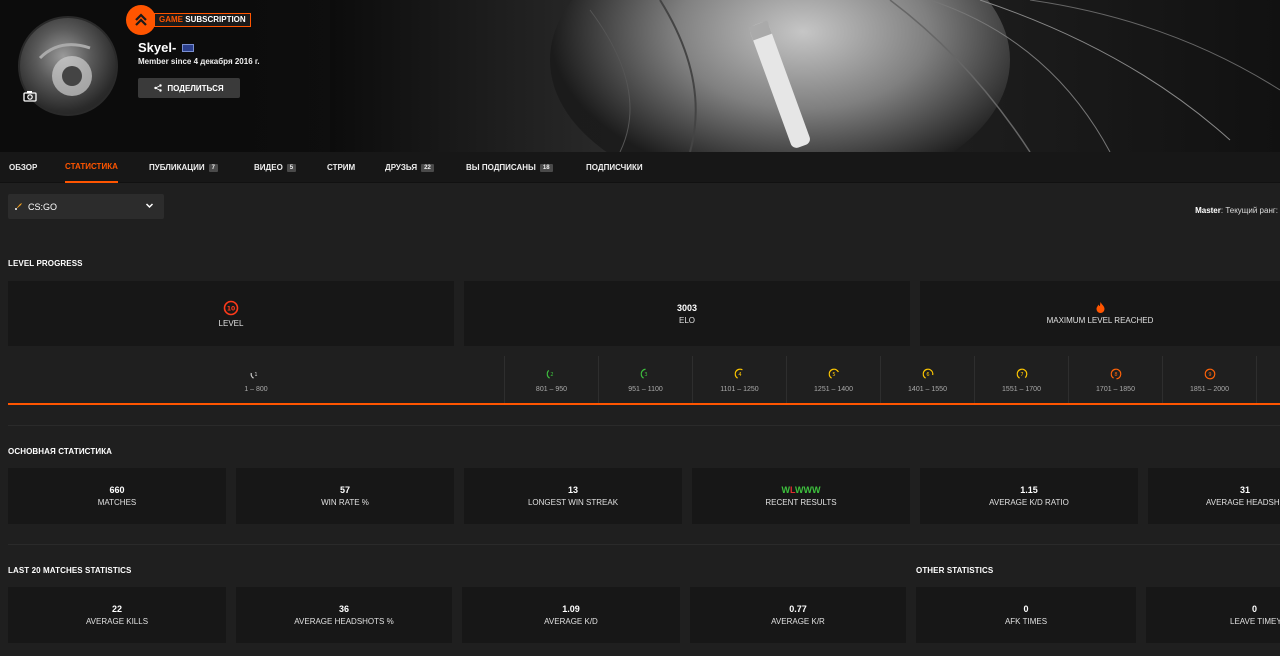 The width and height of the screenshot is (1280, 656). What do you see at coordinates (291, 167) in the screenshot?
I see `tab-count-badge: 5` at bounding box center [291, 167].